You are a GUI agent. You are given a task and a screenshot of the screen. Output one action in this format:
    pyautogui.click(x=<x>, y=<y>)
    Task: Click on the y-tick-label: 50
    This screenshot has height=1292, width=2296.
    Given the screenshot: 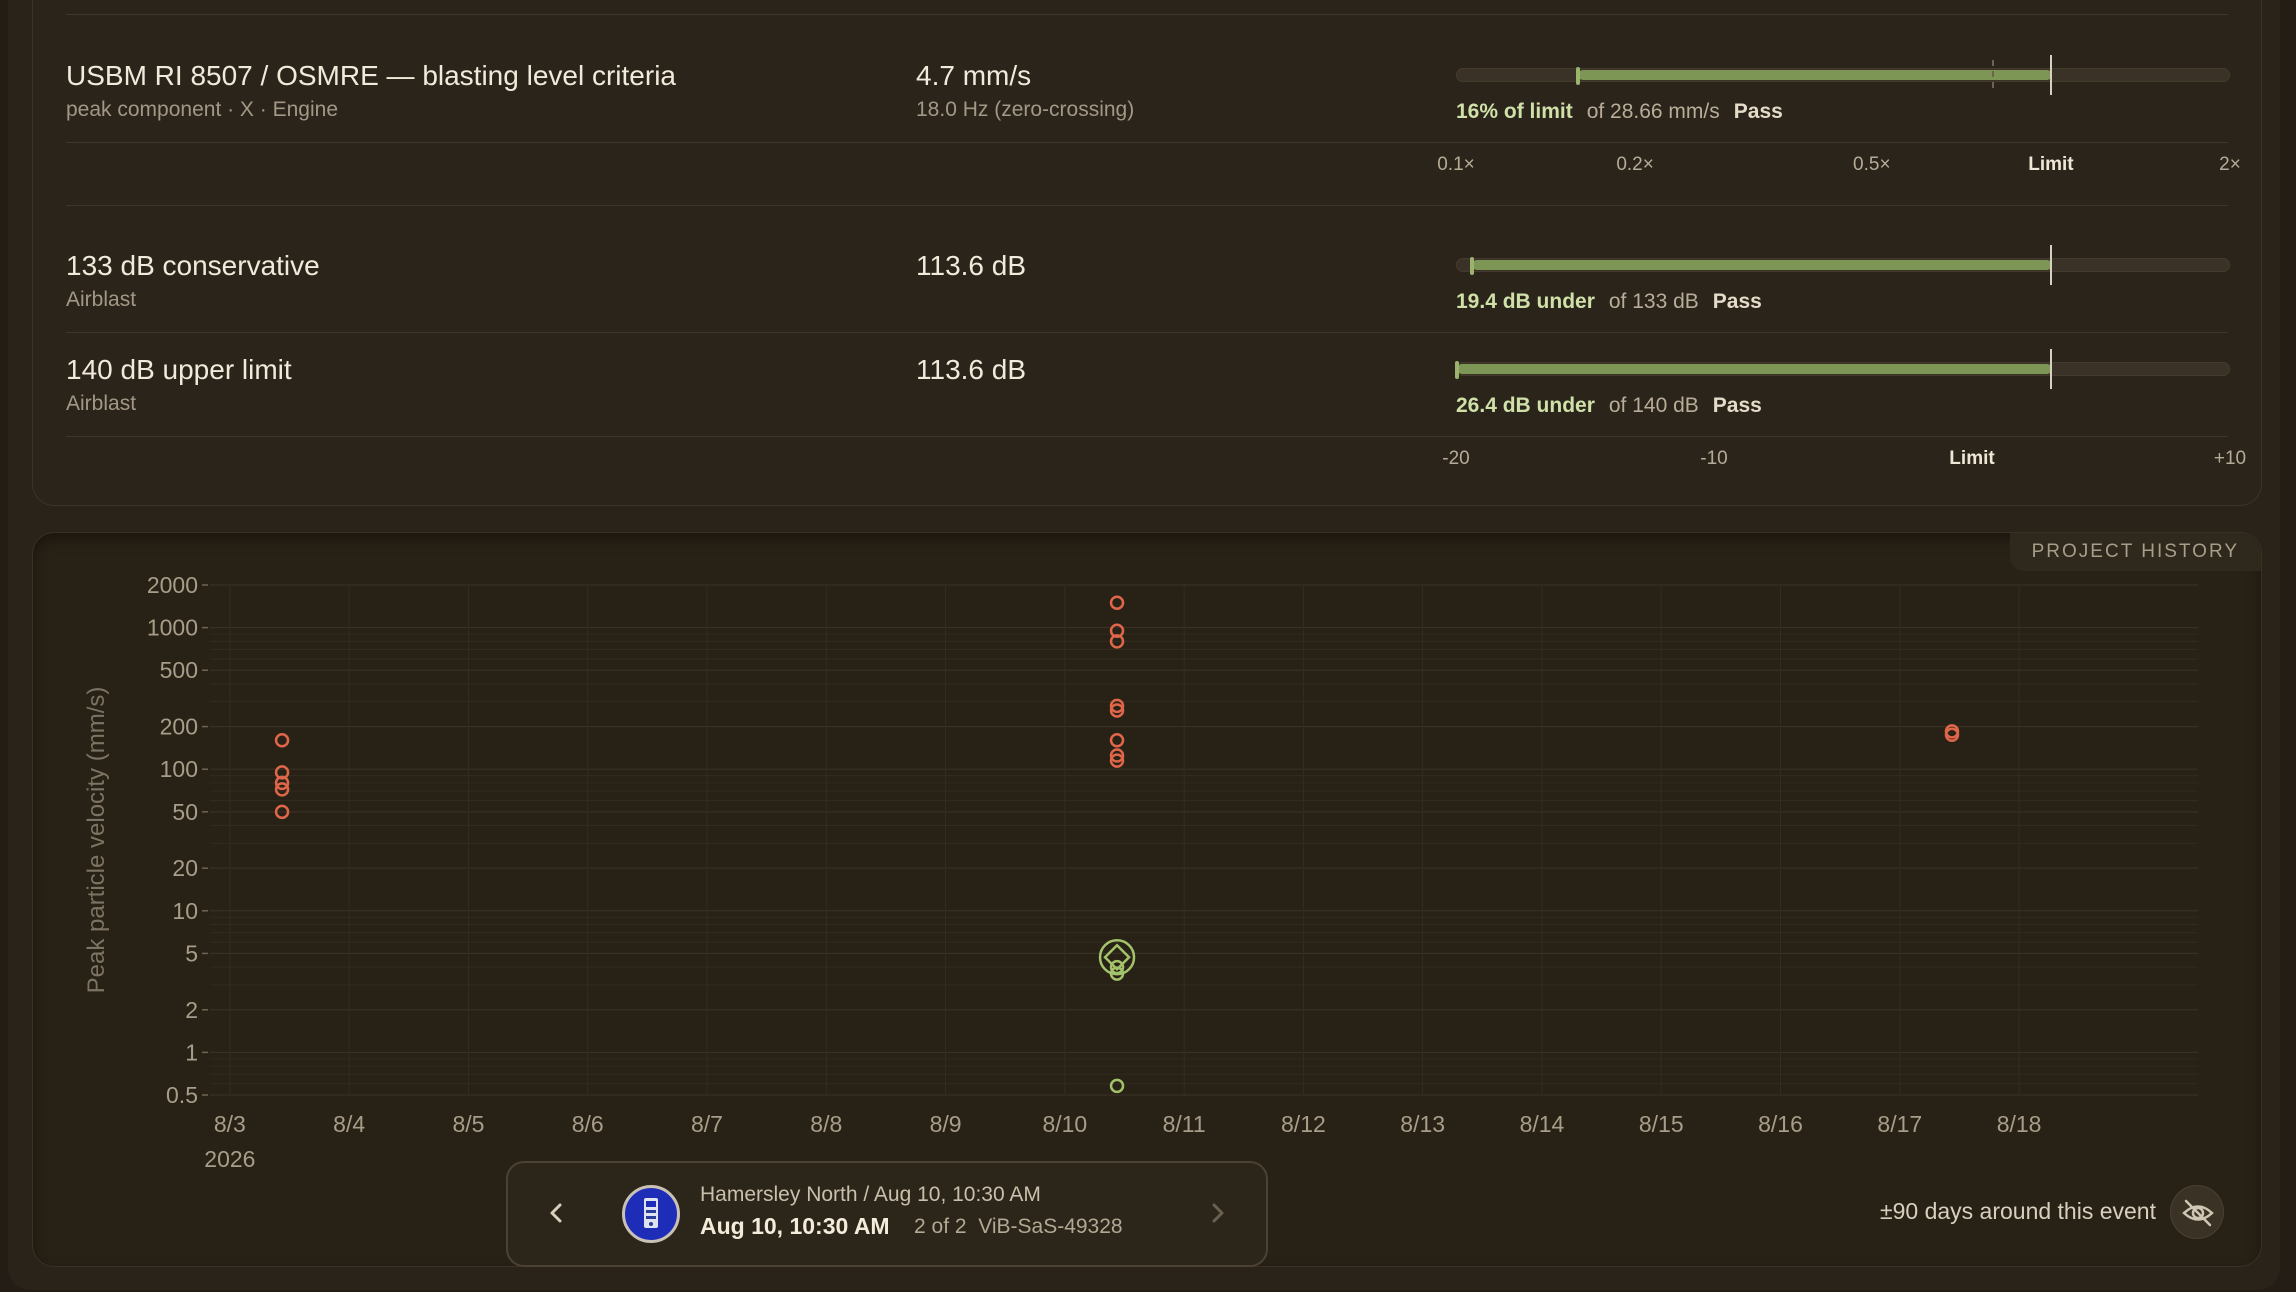 What is the action you would take?
    pyautogui.click(x=185, y=812)
    